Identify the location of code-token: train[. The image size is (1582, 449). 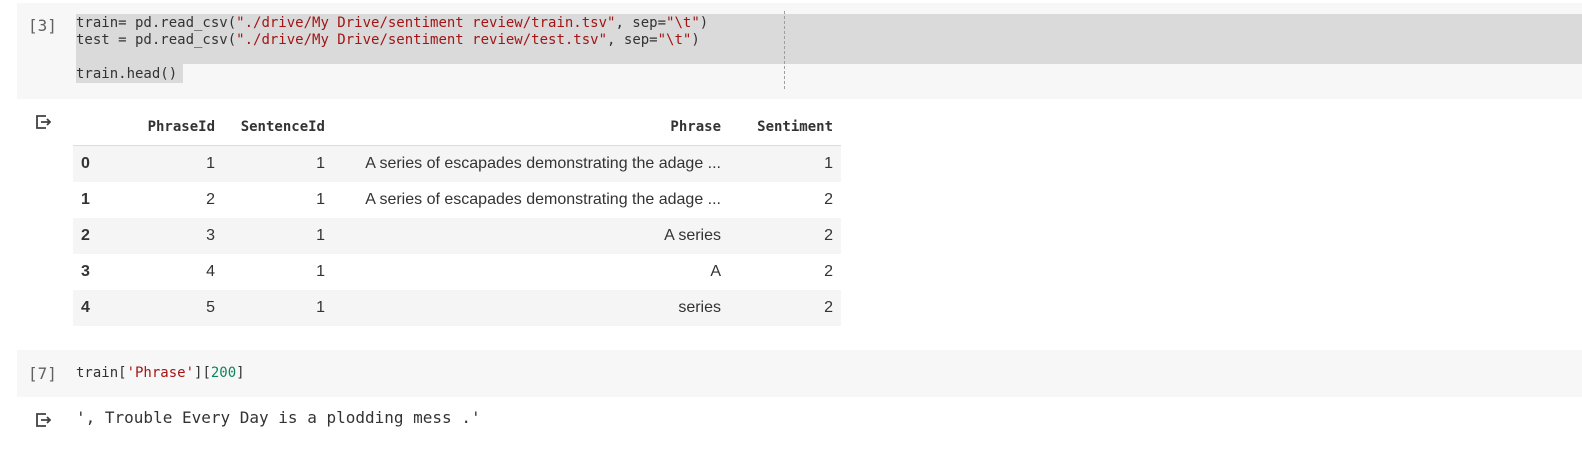
(101, 373).